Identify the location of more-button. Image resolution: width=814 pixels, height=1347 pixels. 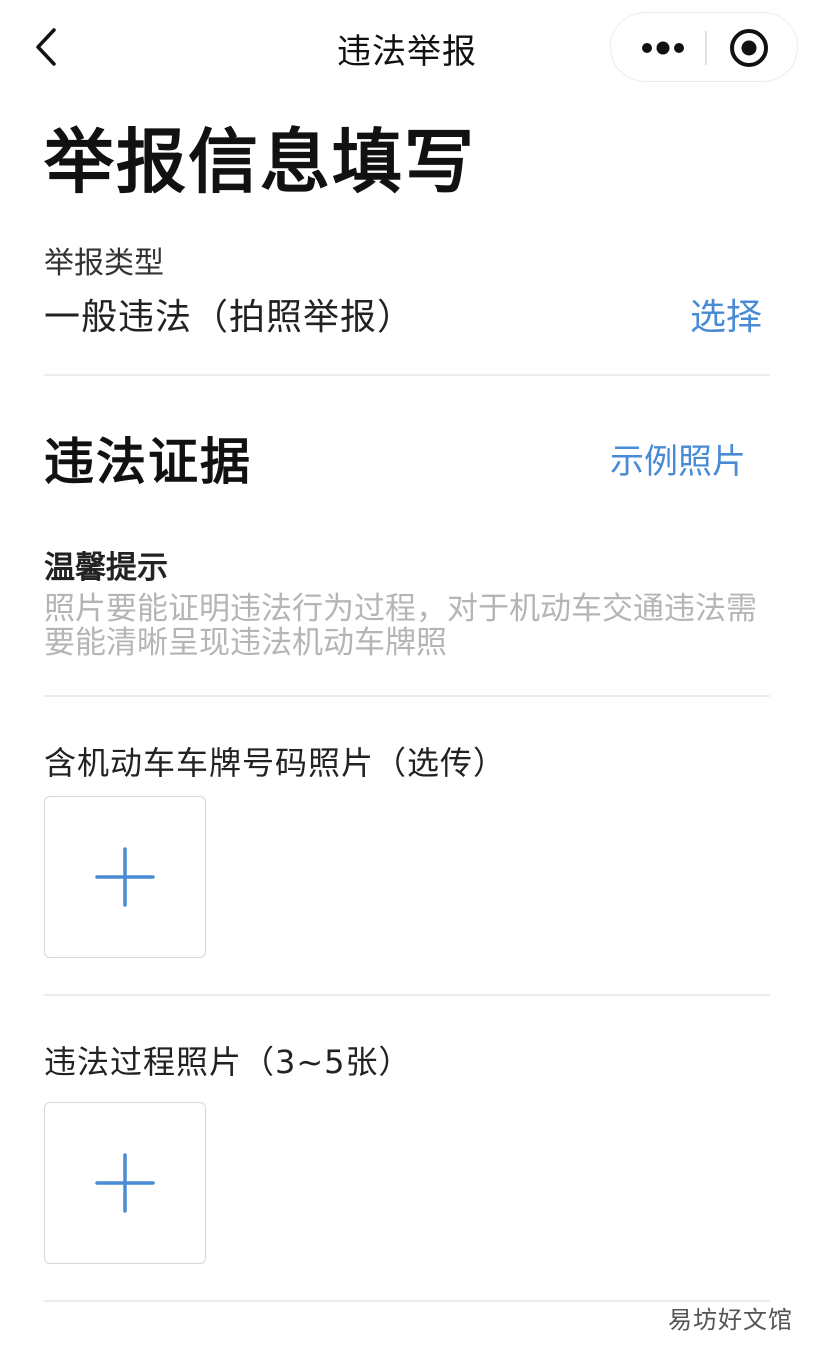
(665, 48).